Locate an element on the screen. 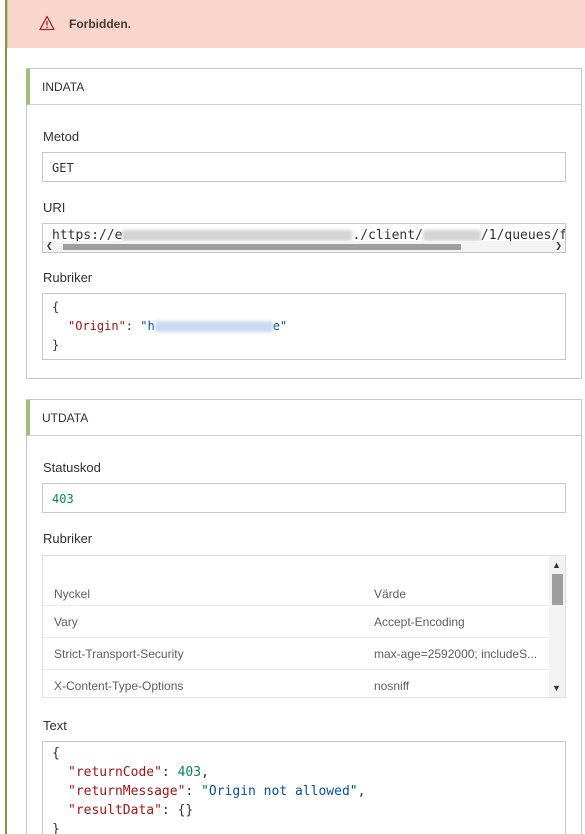 The width and height of the screenshot is (585, 834). json-origin-value-start: "h is located at coordinates (147, 326).